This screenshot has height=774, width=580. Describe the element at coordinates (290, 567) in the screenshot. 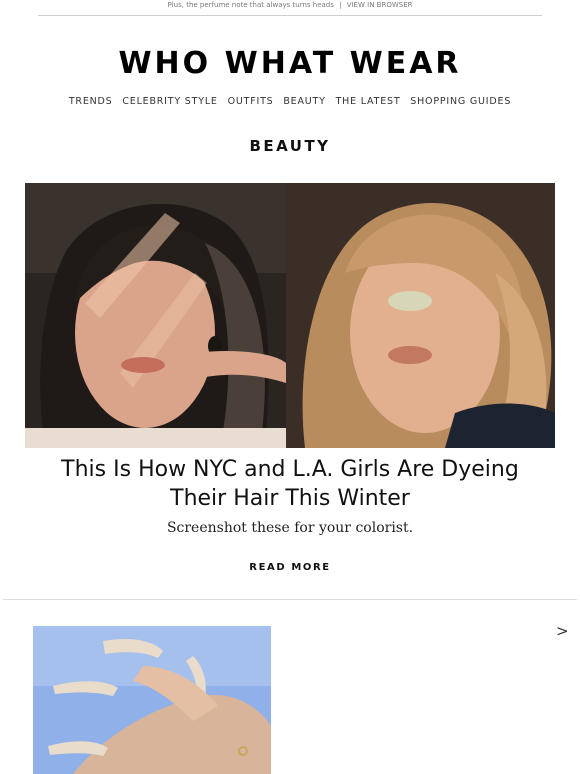

I see `read-more-link: READ MORE` at that location.